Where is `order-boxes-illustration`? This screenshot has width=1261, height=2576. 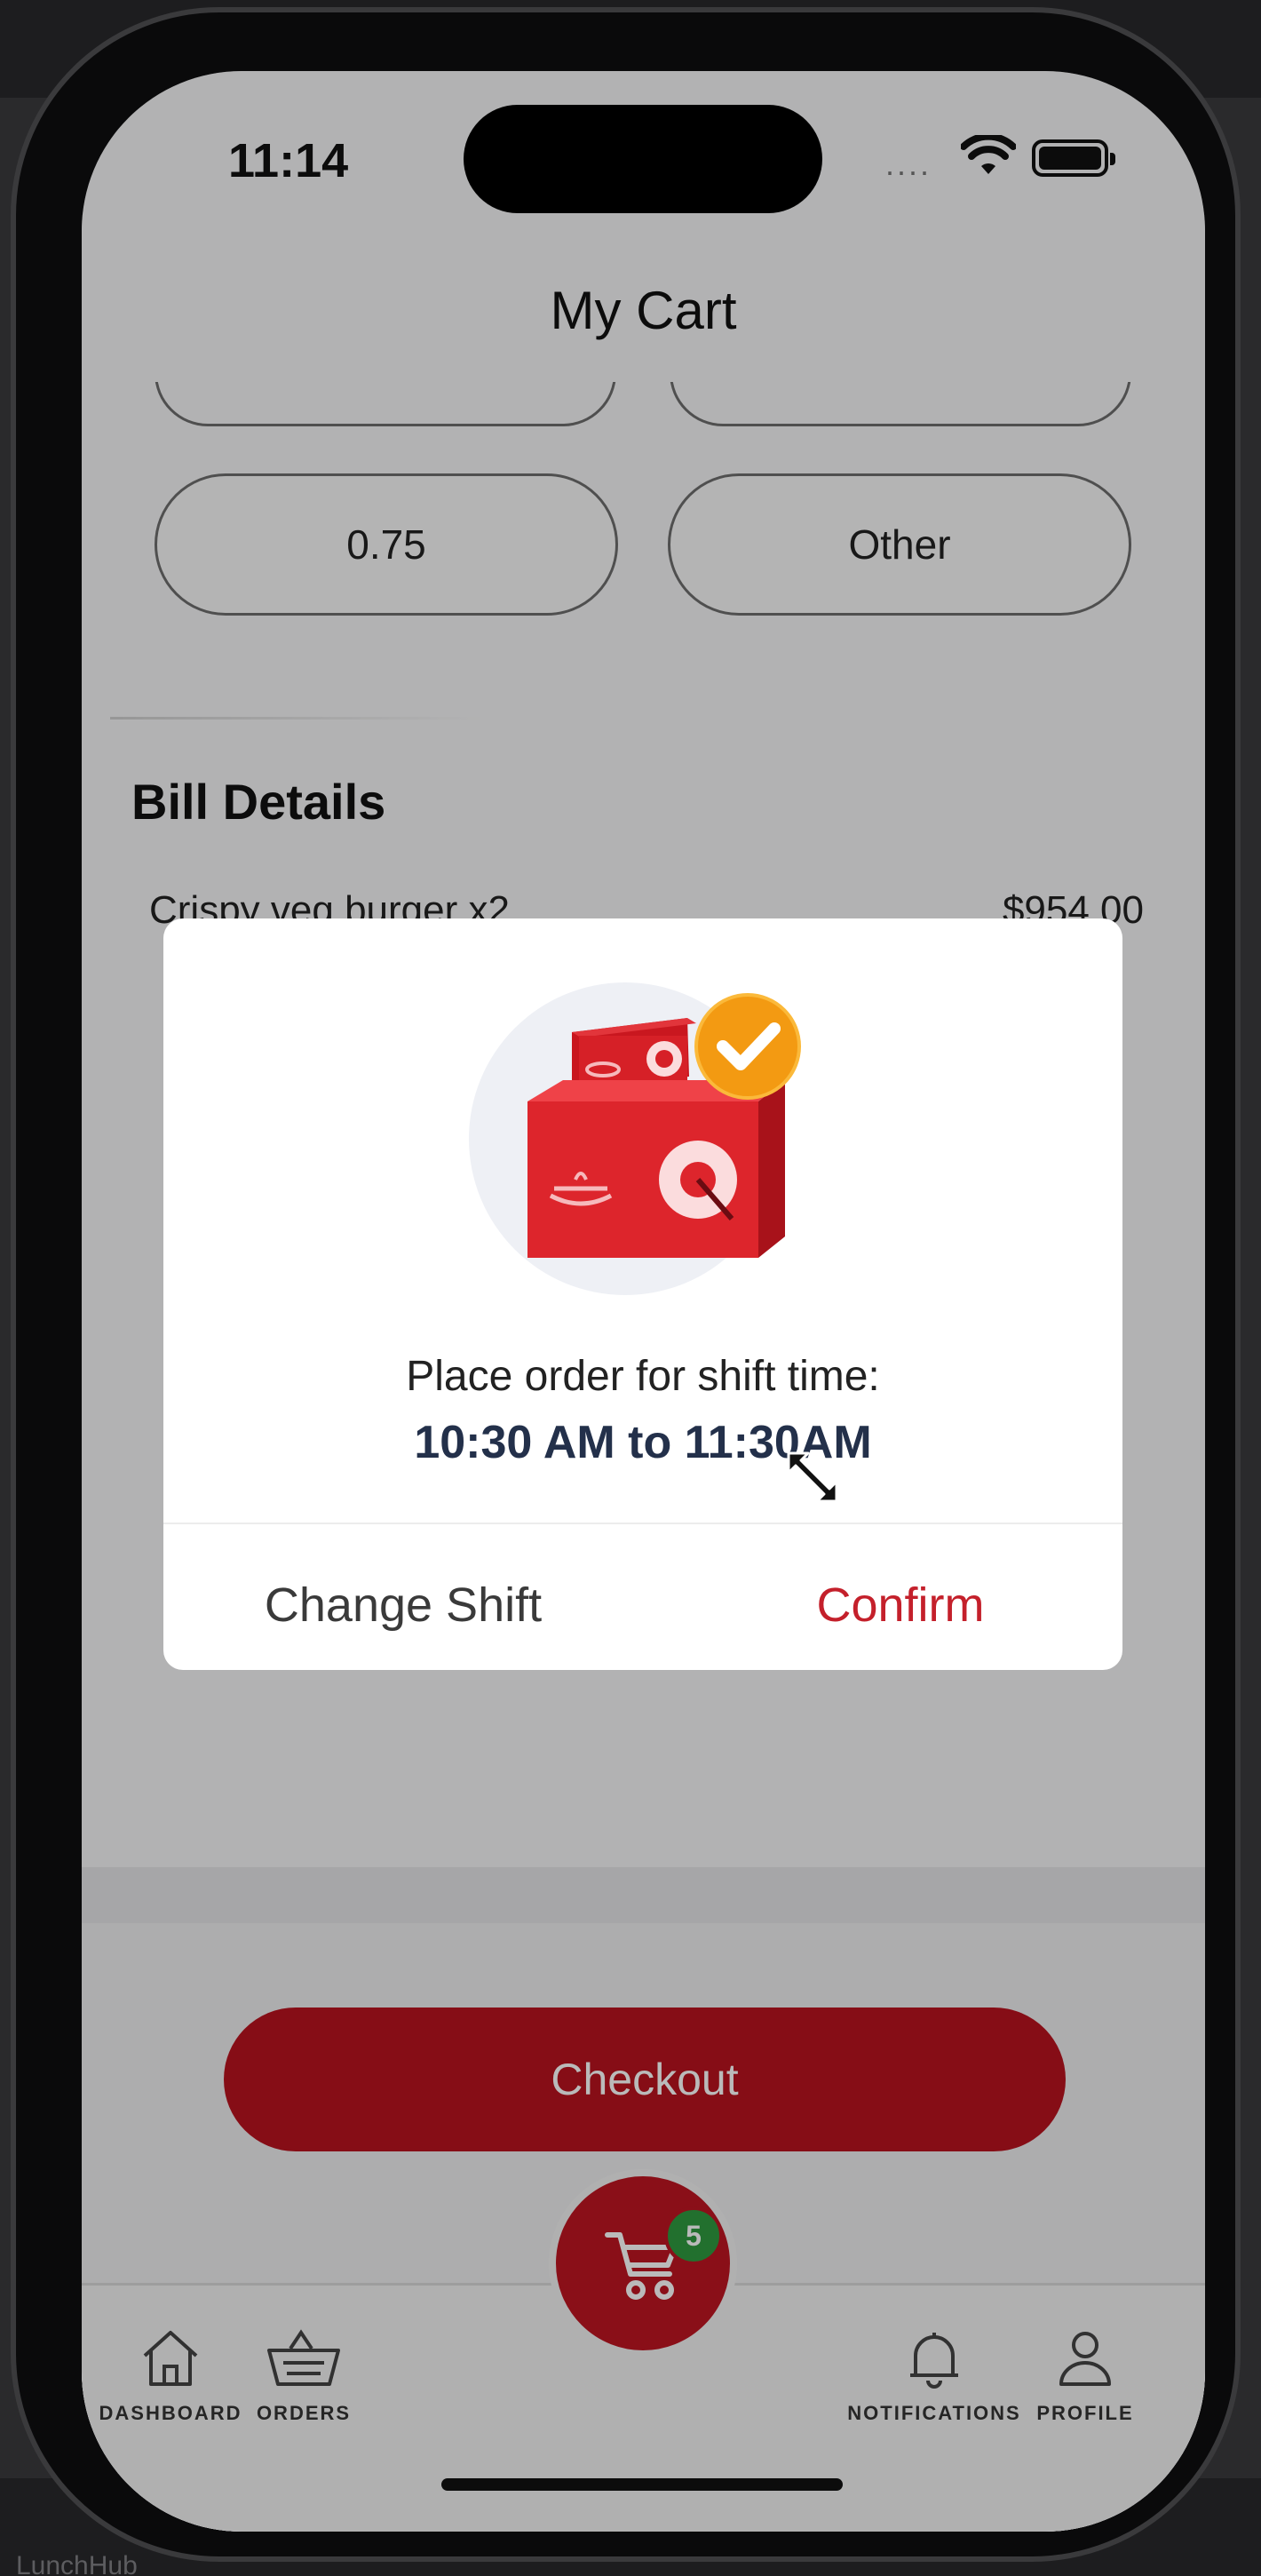
order-boxes-illustration is located at coordinates (635, 1138).